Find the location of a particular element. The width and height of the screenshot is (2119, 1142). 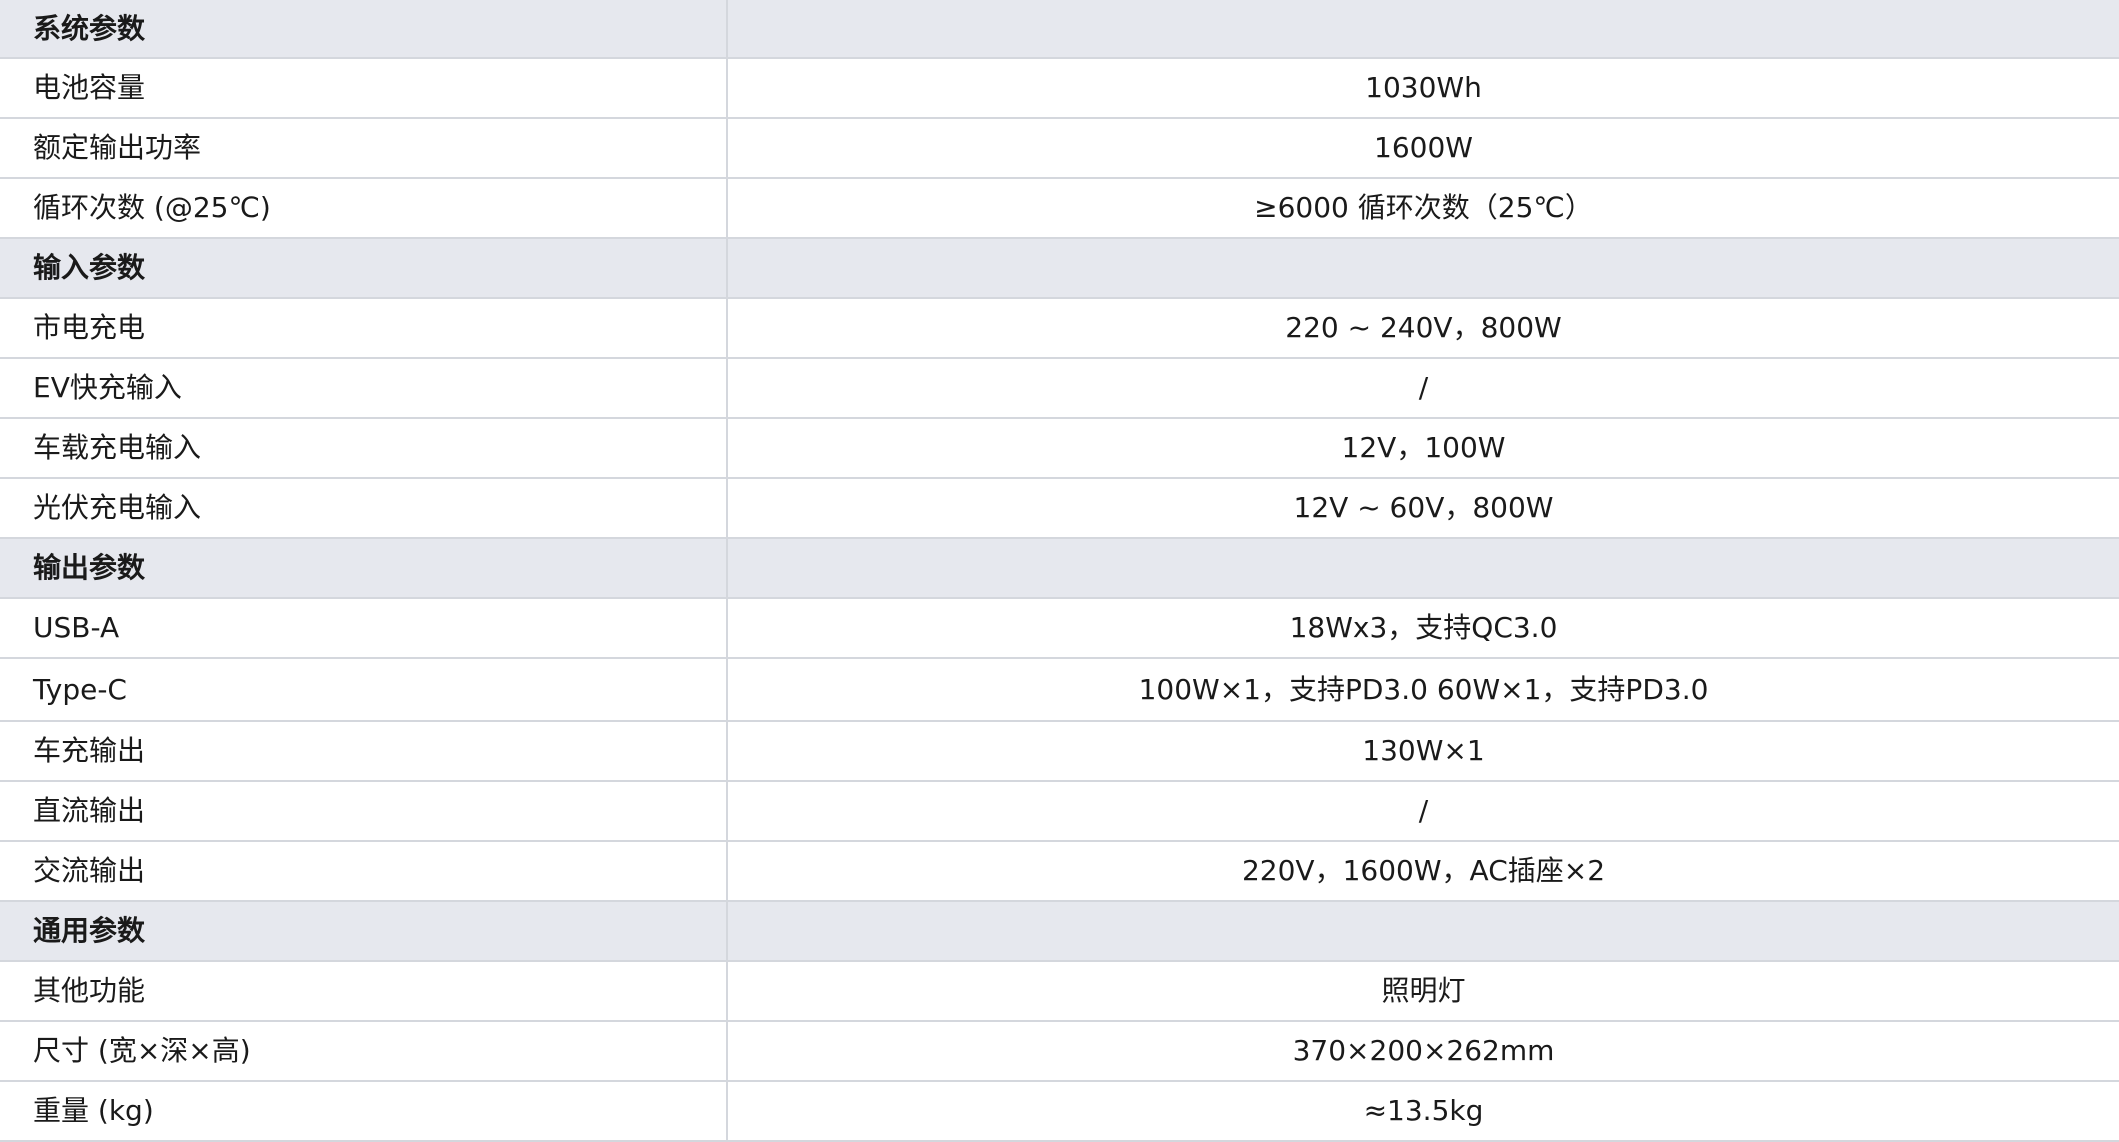

table-row: 光伏充电输入 12V ~ 60V，800W is located at coordinates (1059, 508).